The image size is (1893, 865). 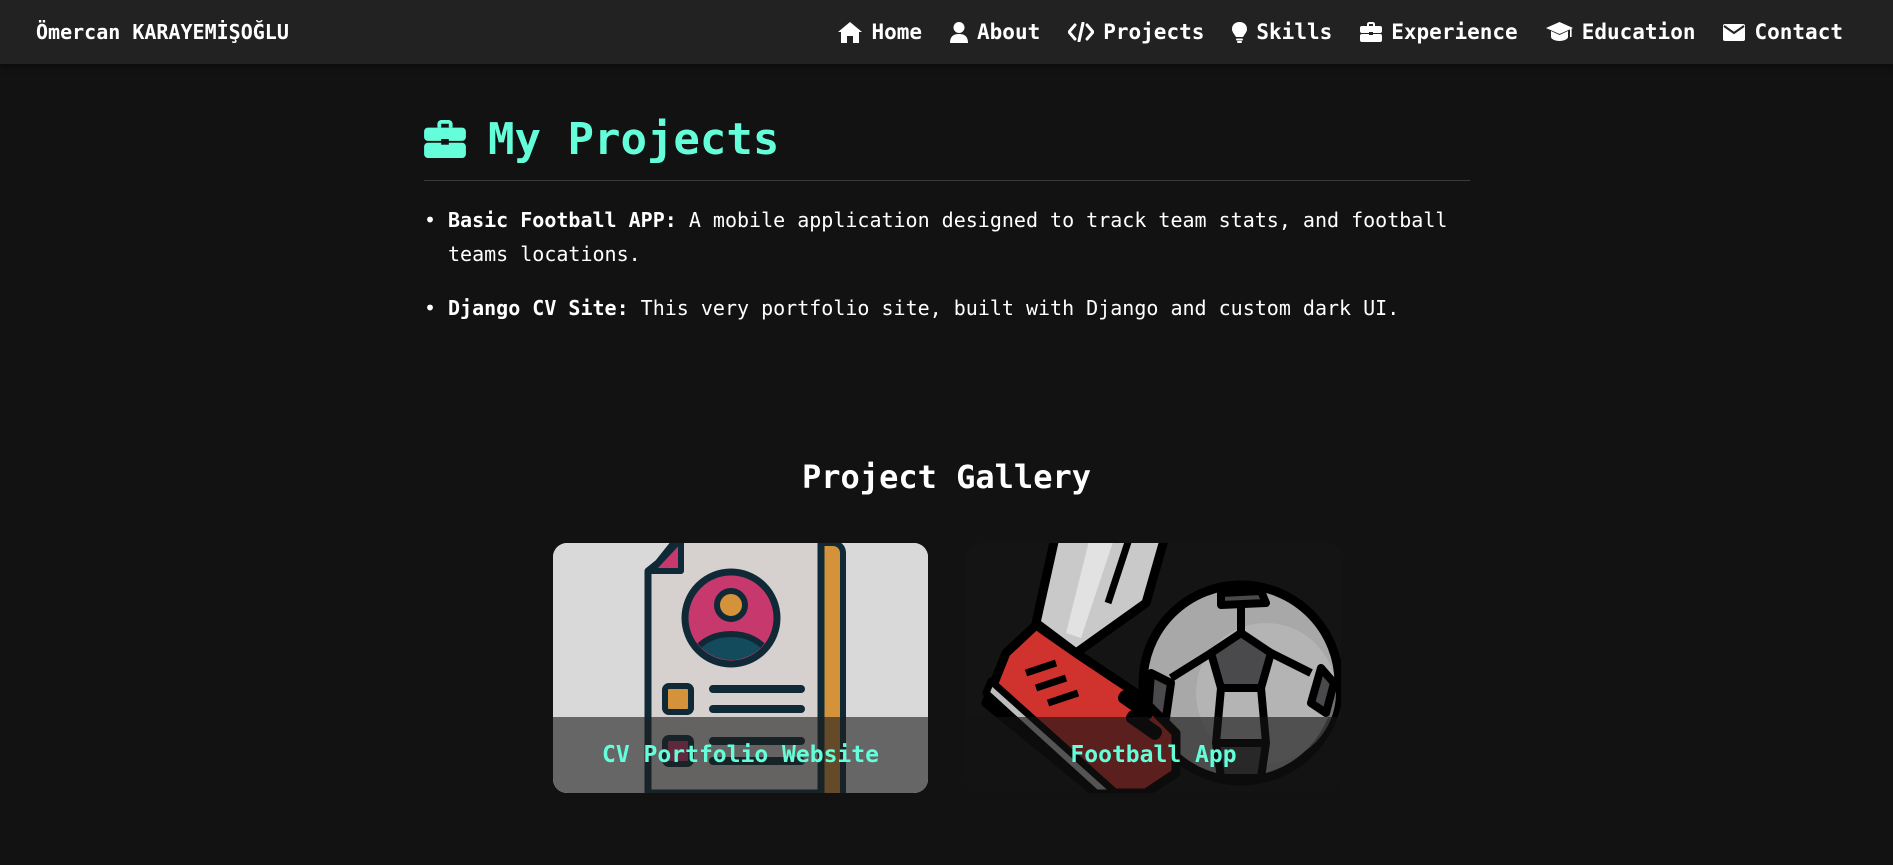 What do you see at coordinates (740, 668) in the screenshot?
I see `gallery-card-cv: CV Portfolio Website` at bounding box center [740, 668].